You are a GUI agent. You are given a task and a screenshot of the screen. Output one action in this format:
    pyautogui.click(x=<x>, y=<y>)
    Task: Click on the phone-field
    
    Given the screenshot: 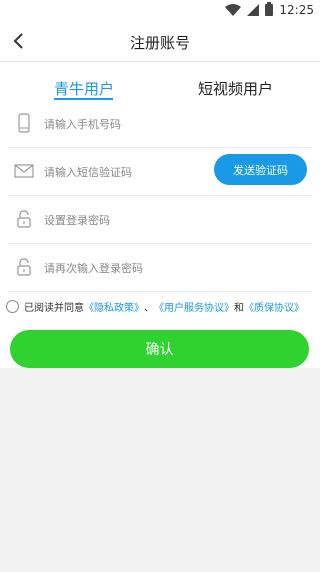 What is the action you would take?
    pyautogui.click(x=160, y=124)
    